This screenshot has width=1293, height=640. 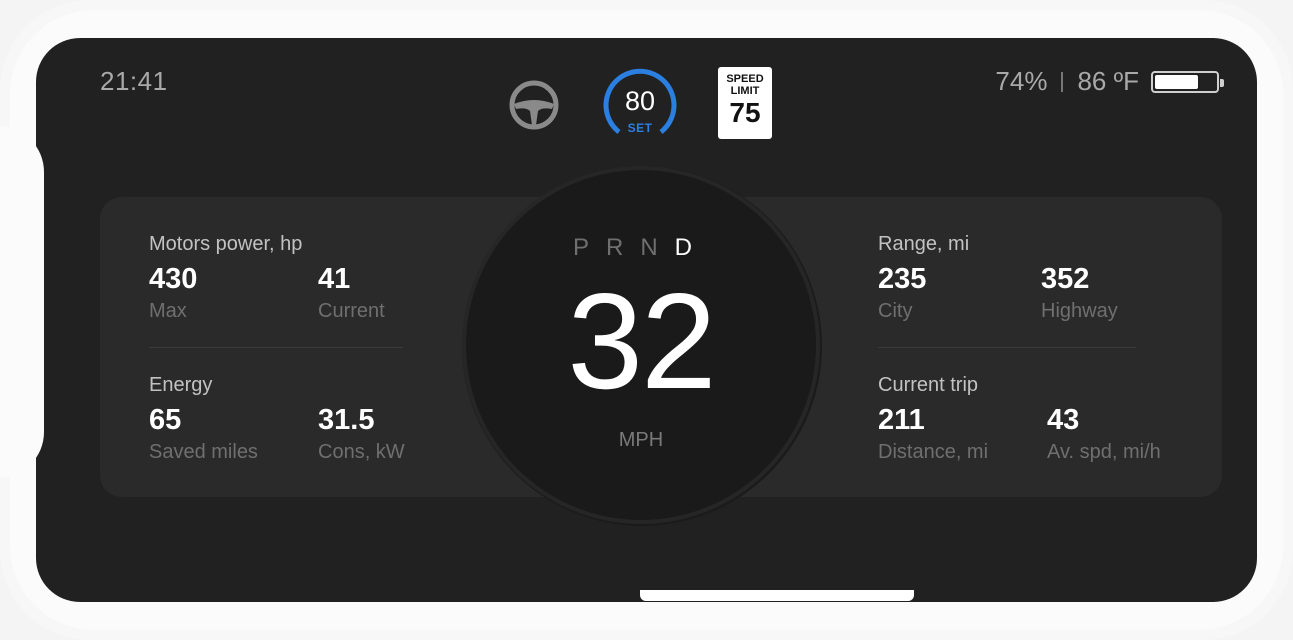 I want to click on status-divider, so click(x=1062, y=81).